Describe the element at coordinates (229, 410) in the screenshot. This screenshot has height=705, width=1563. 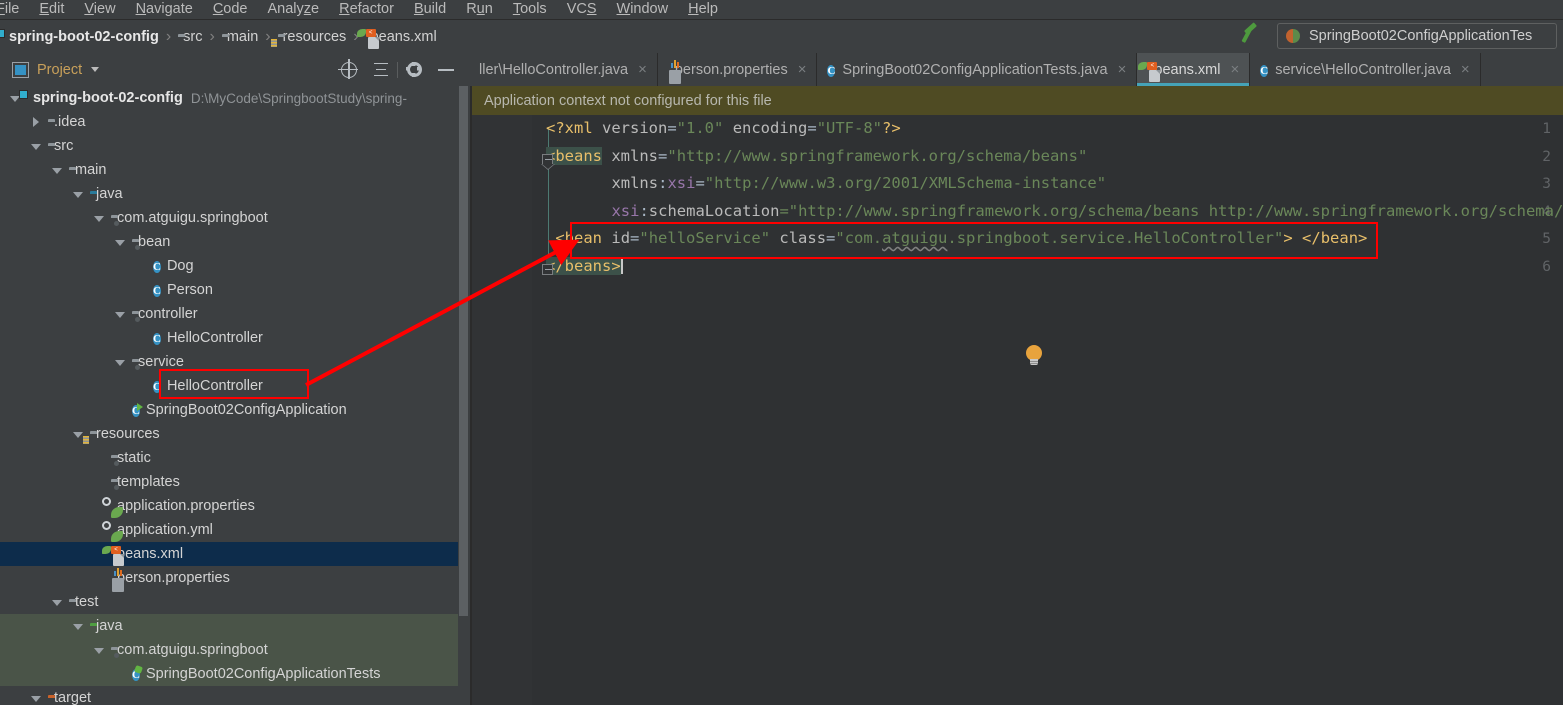
I see `tree-node-springboot02configapplication: C SpringBoot02ConfigApplication` at that location.